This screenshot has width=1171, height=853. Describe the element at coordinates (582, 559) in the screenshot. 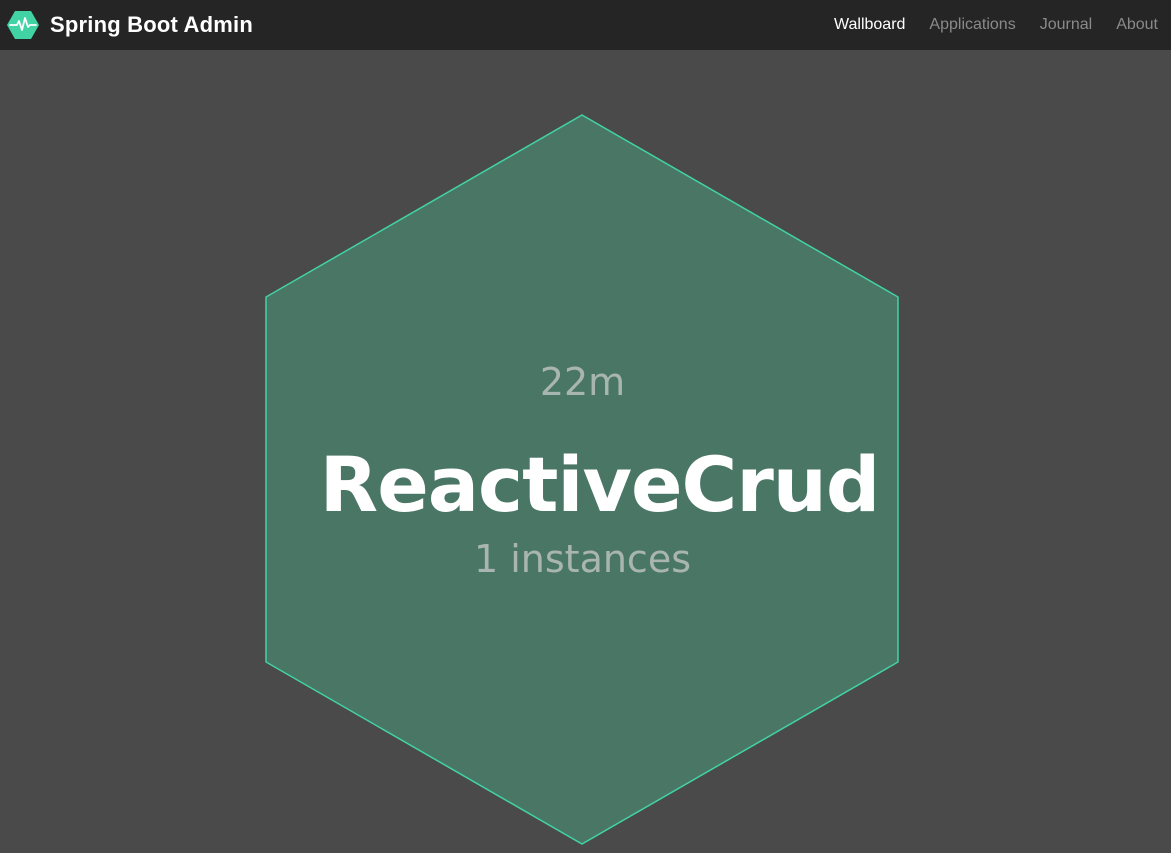

I see `application-instance-count: 1 instances` at that location.